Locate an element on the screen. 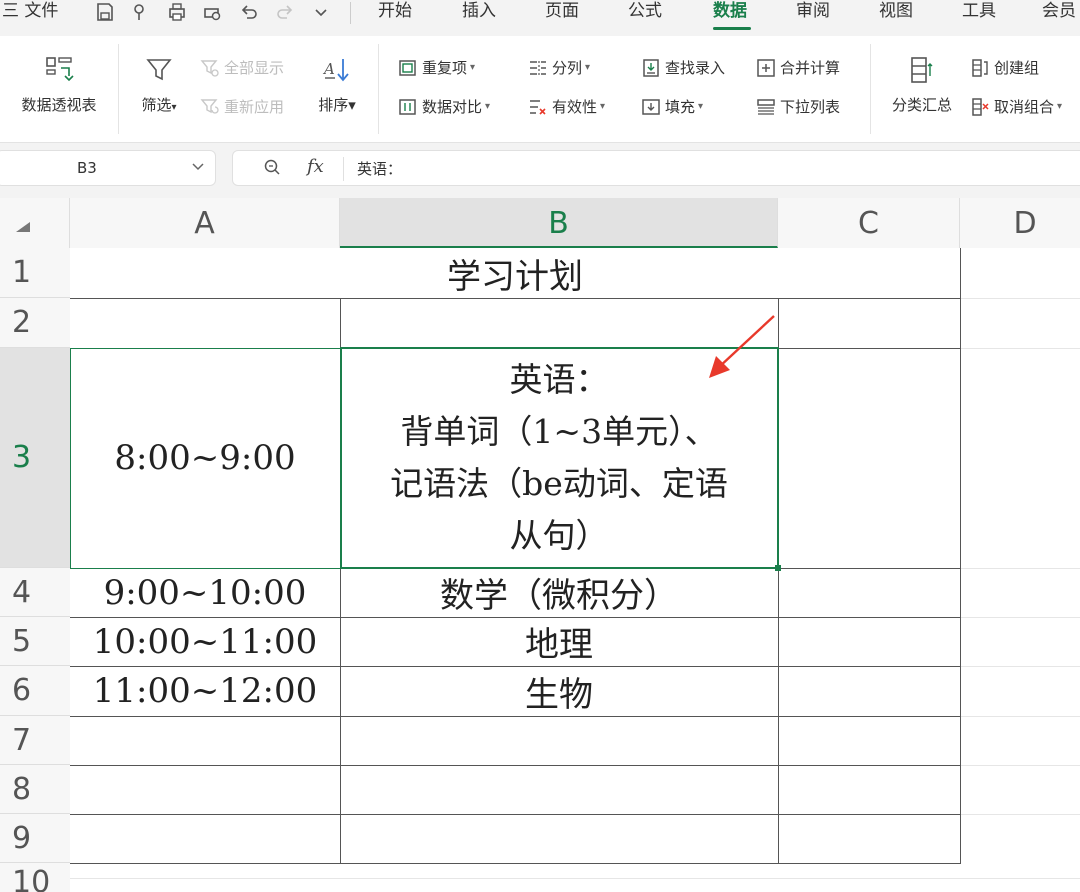 The height and width of the screenshot is (892, 1080). cell-b3-line: 从句） is located at coordinates (559, 535).